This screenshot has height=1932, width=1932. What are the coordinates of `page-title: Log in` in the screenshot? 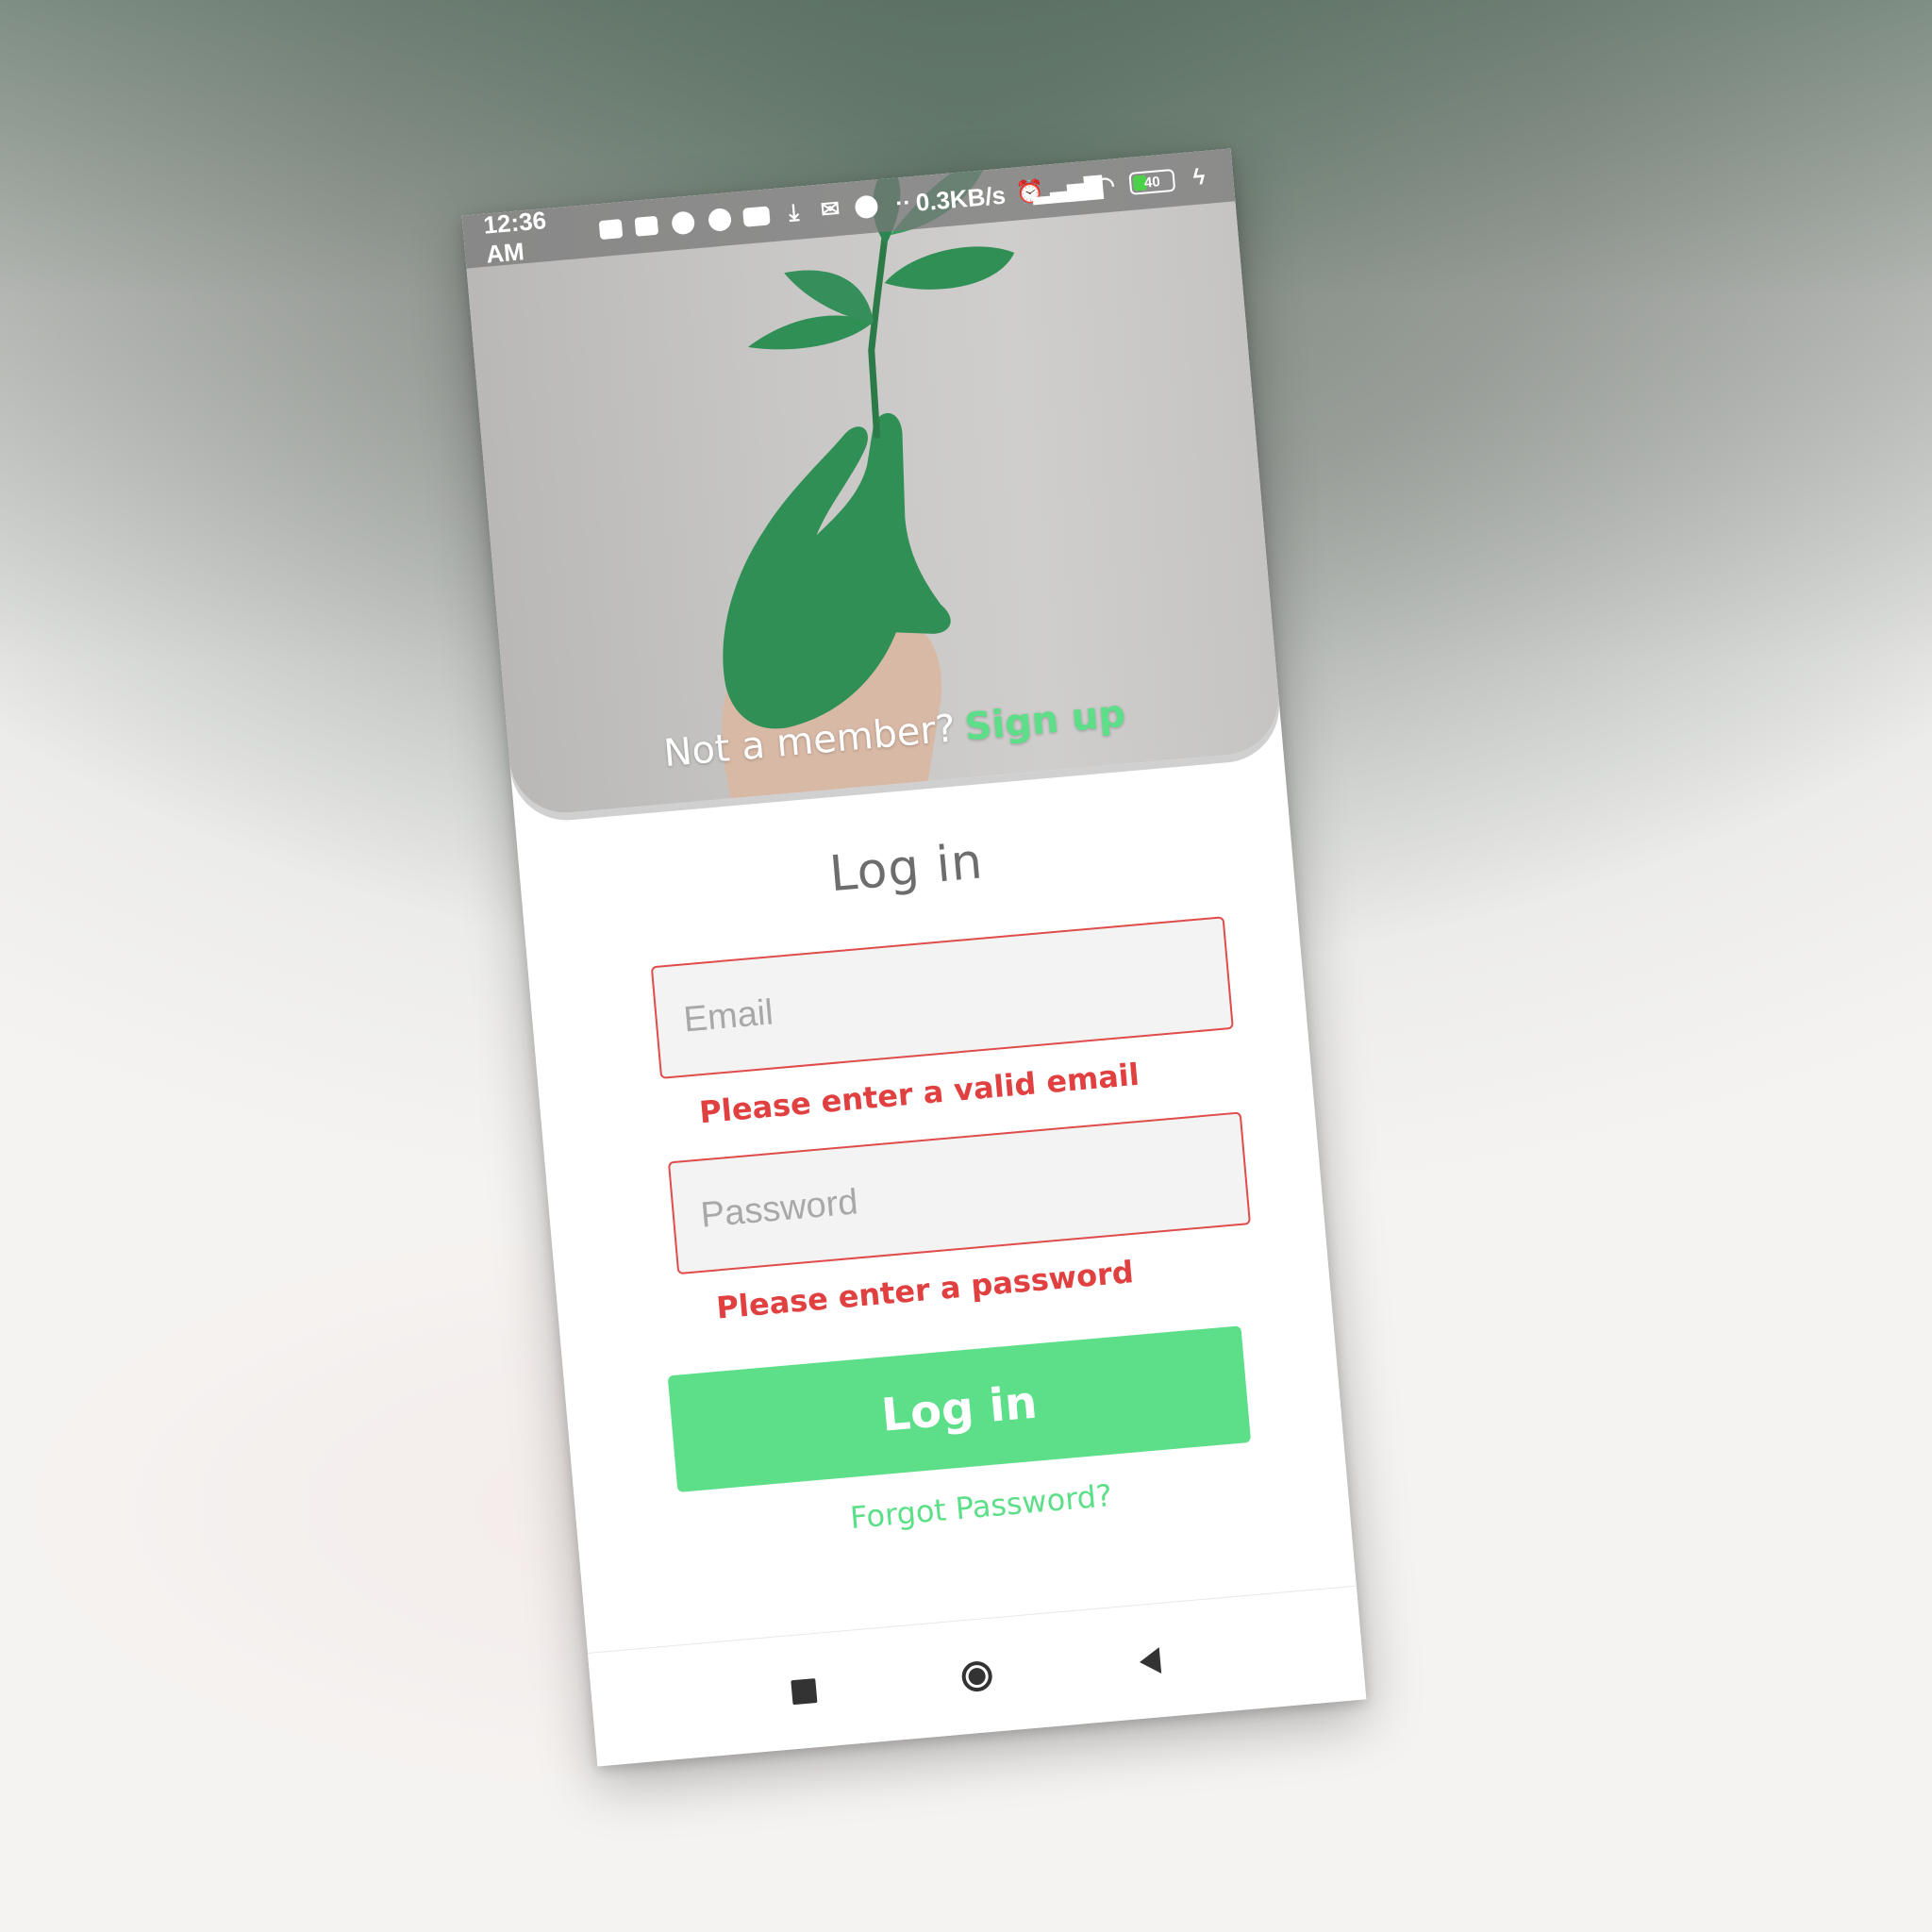 It's located at (907, 869).